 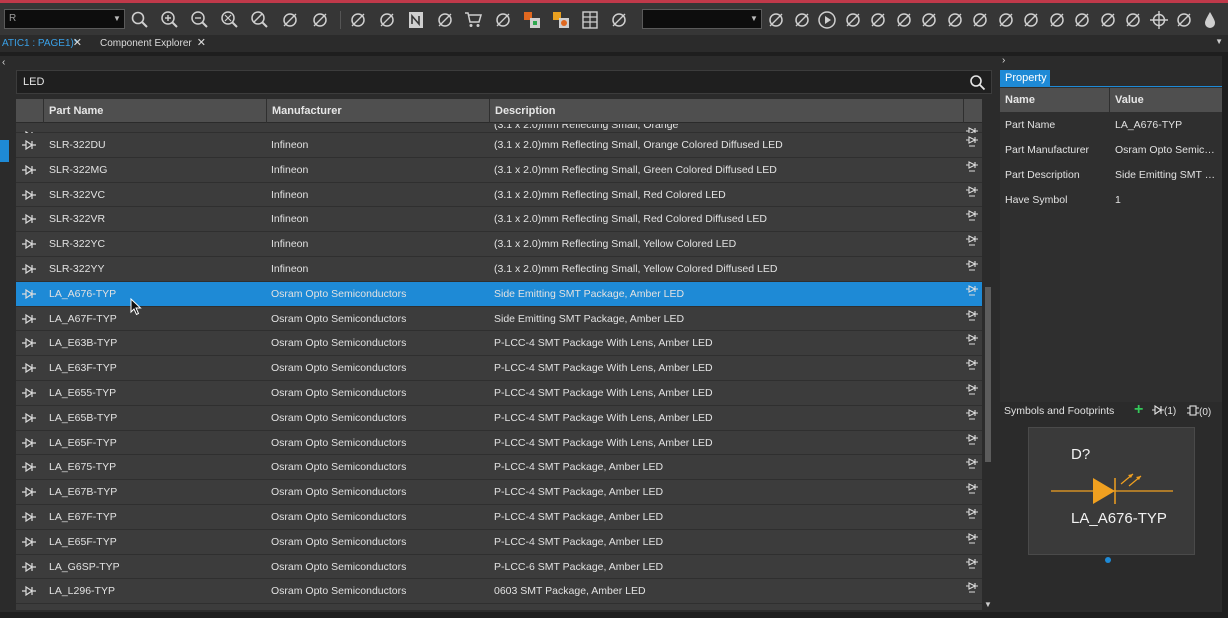 I want to click on crosshair-icon, so click(x=1159, y=20).